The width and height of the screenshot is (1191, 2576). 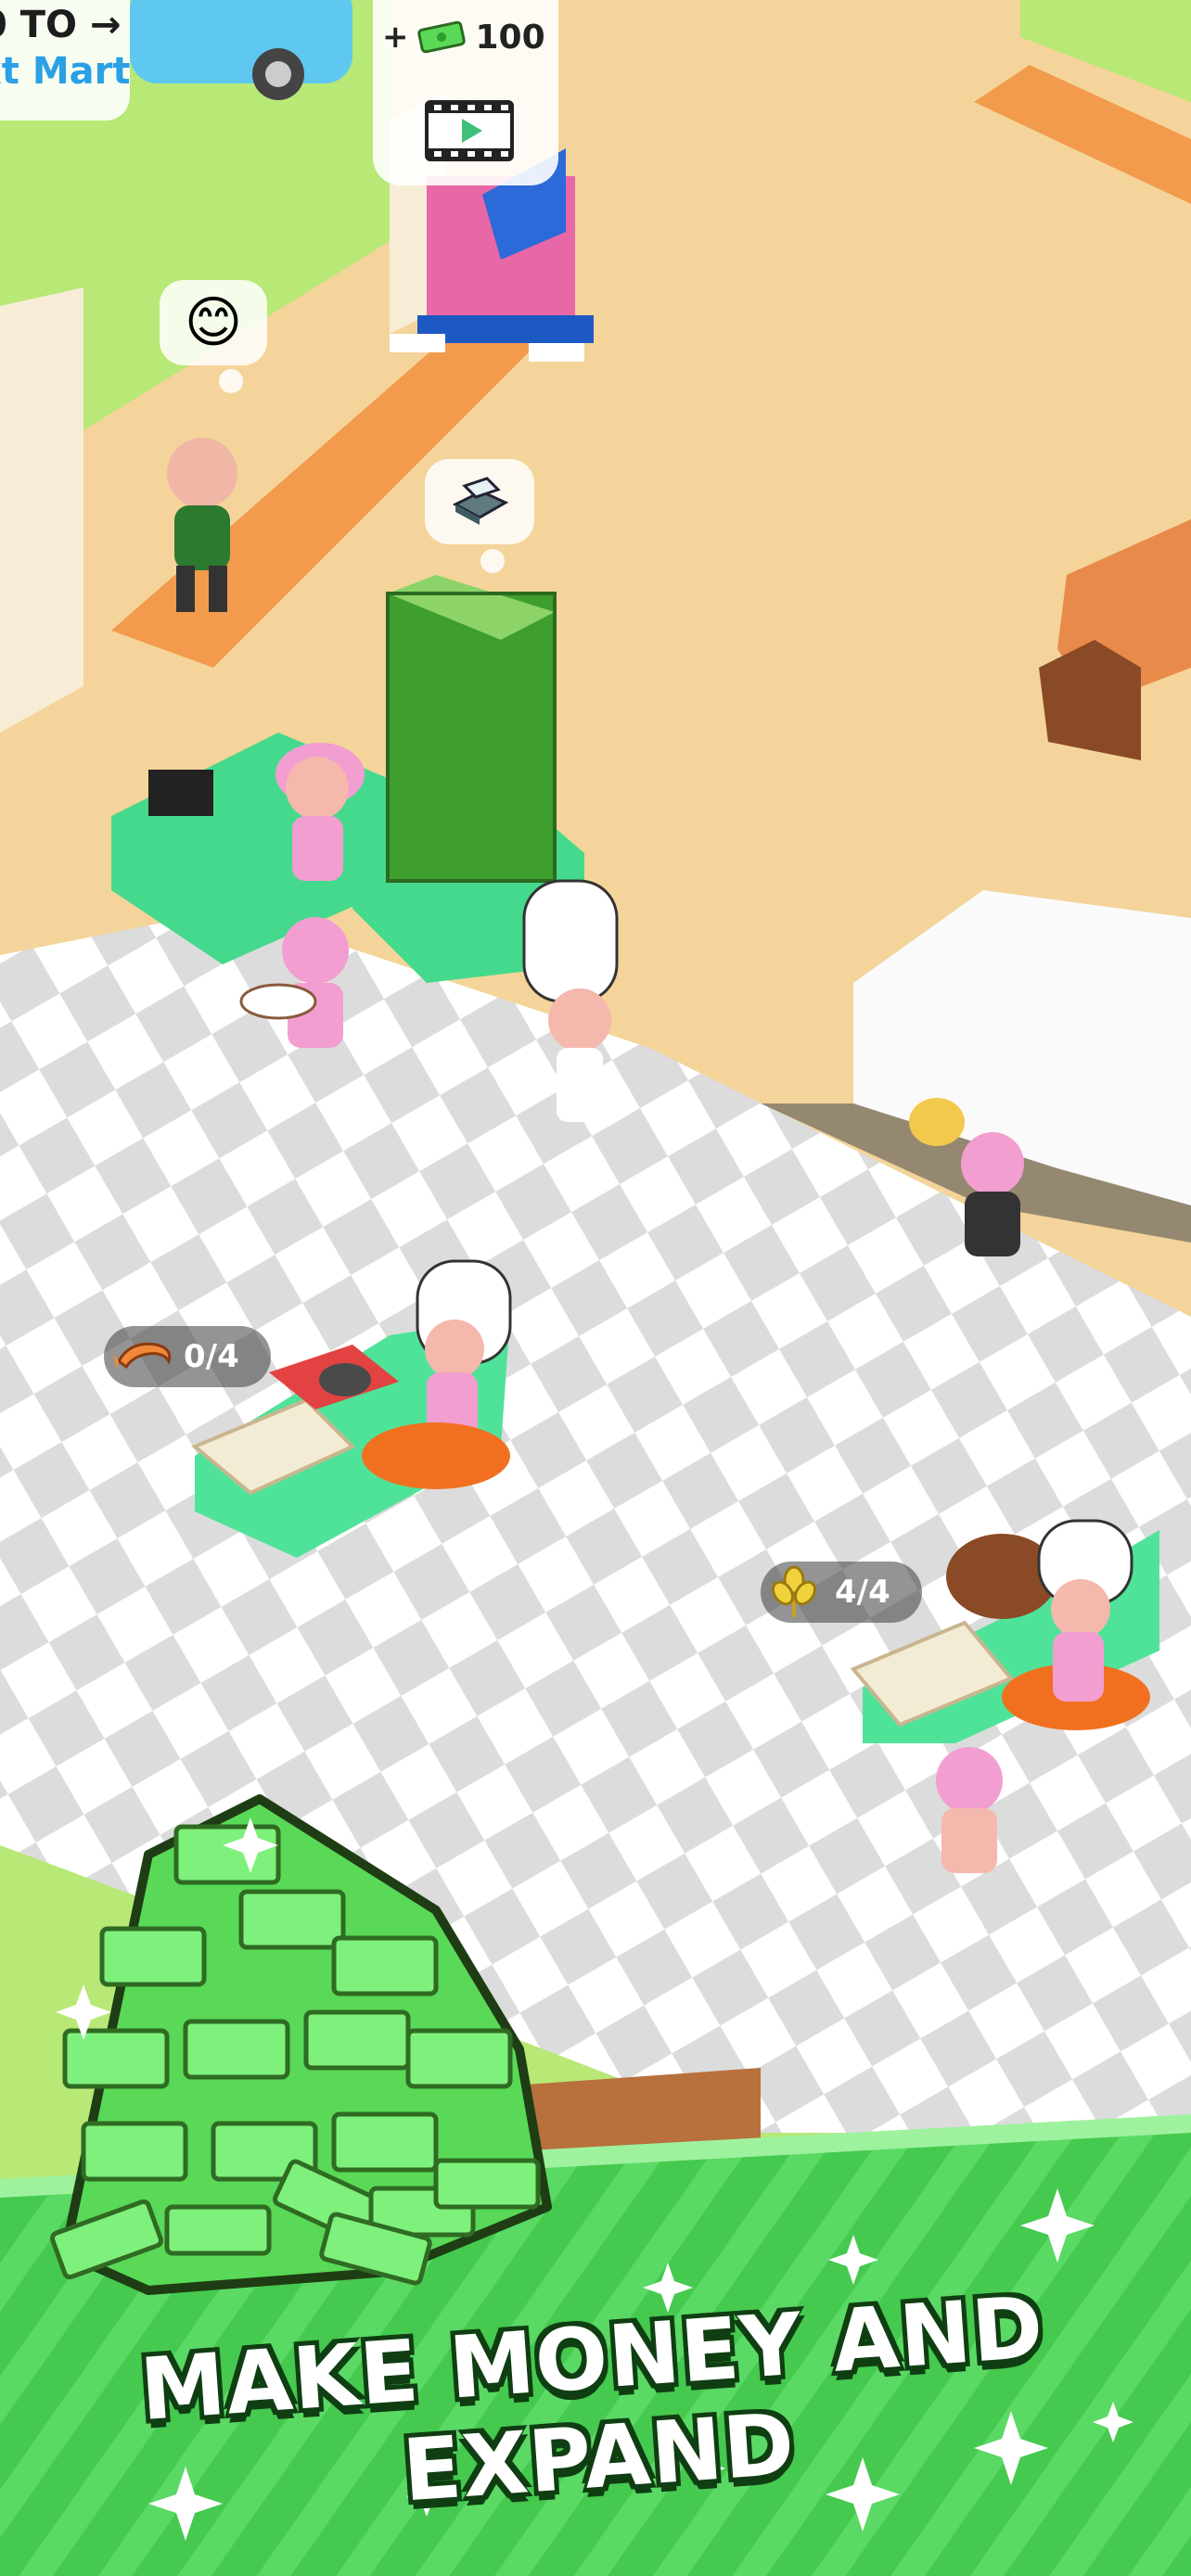 I want to click on next-unlock-card: 0 TO → xt Mart, so click(x=65, y=61).